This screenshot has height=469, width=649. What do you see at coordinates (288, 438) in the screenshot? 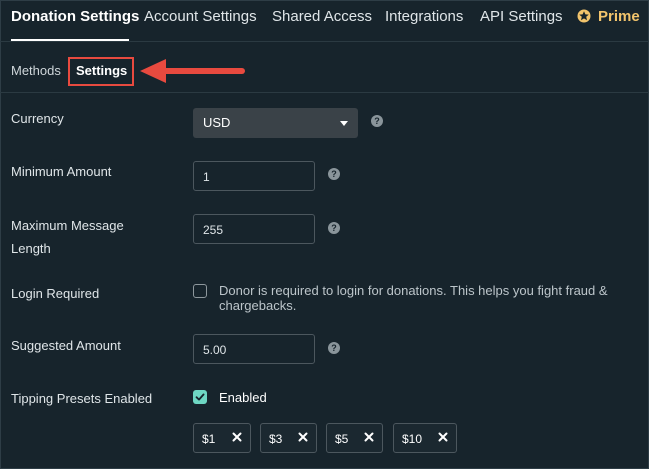
I see `preset-chip: $3` at bounding box center [288, 438].